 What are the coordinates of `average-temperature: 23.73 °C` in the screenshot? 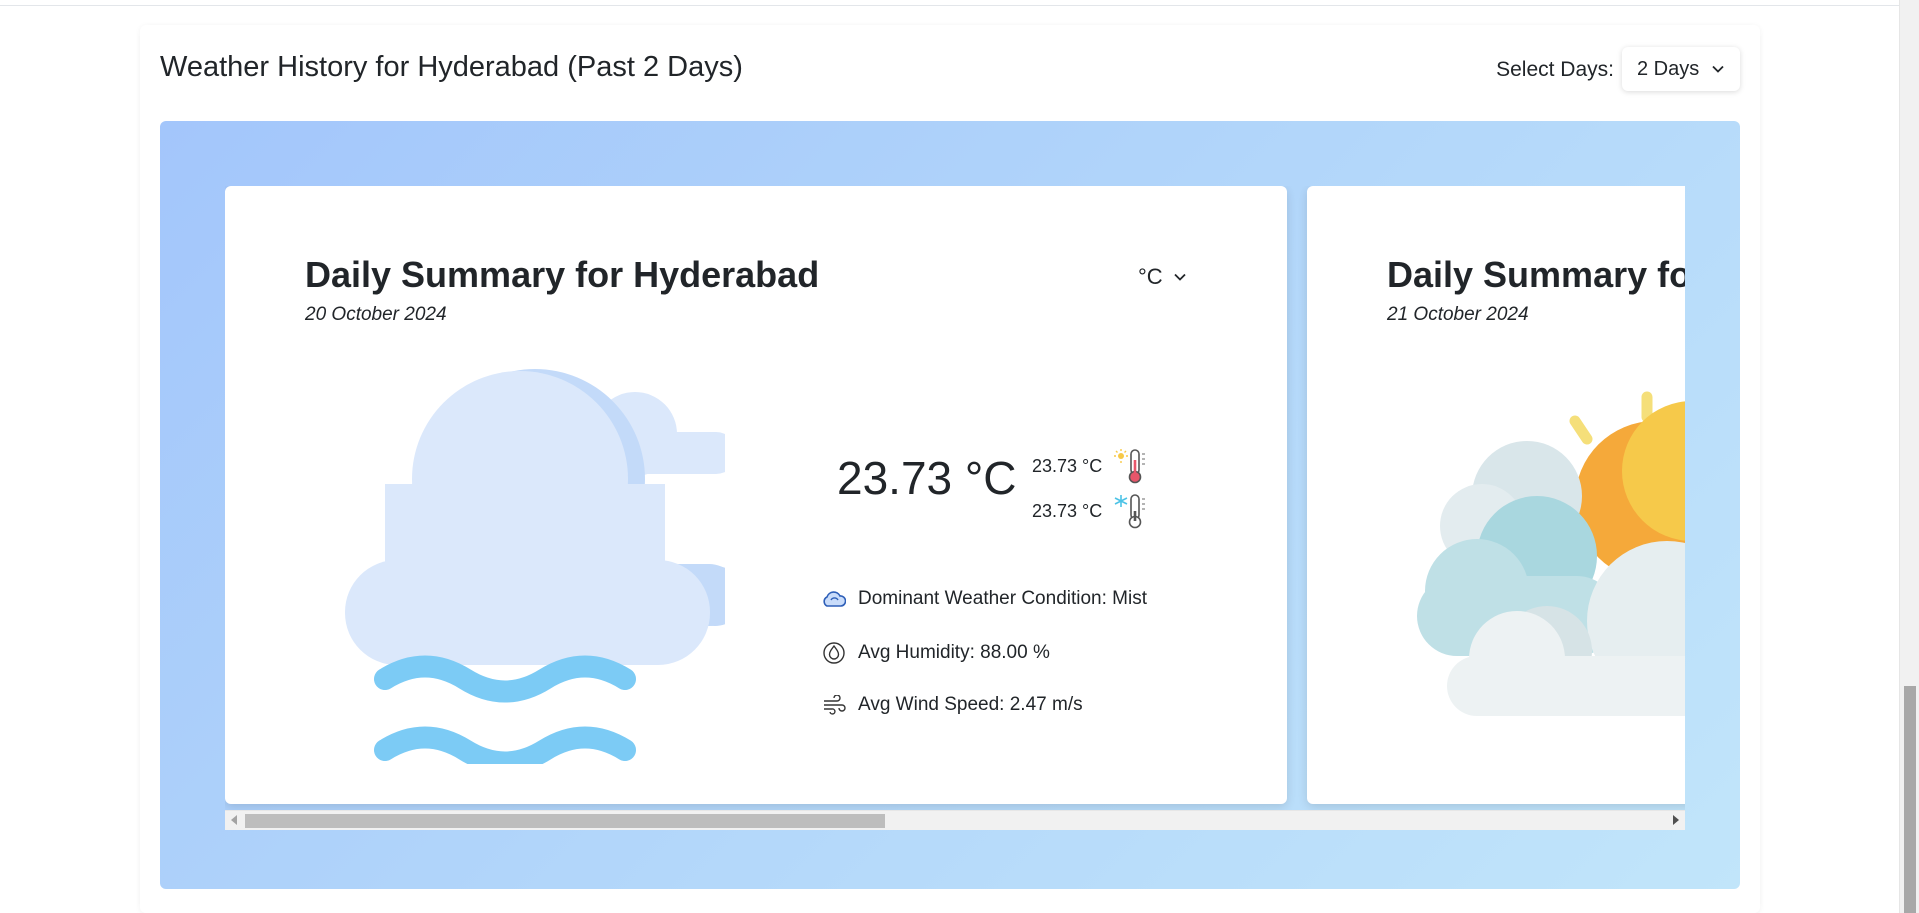 It's located at (927, 478).